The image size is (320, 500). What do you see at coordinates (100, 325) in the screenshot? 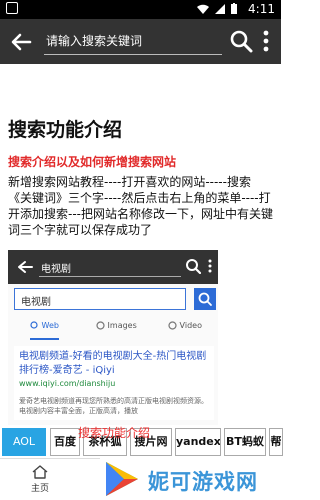
I see `image-icon` at bounding box center [100, 325].